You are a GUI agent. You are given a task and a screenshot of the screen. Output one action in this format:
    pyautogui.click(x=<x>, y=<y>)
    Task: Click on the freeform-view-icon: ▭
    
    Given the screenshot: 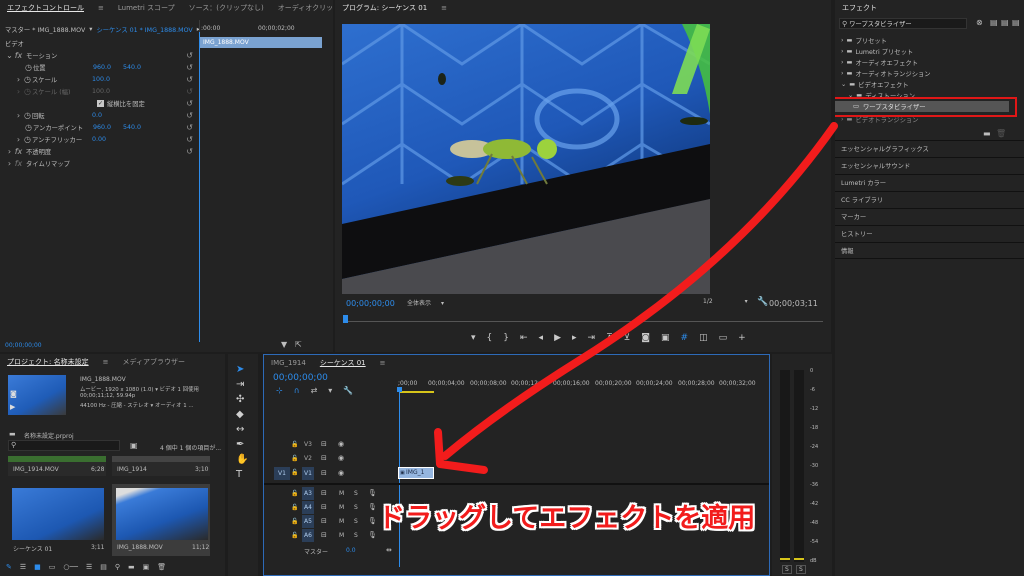 What is the action you would take?
    pyautogui.click(x=52, y=567)
    